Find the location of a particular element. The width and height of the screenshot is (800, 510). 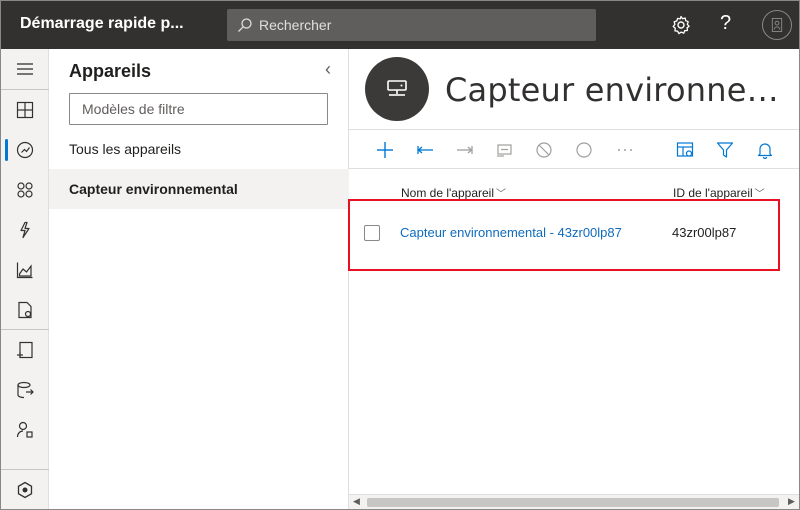

migrate-icon is located at coordinates (505, 150).